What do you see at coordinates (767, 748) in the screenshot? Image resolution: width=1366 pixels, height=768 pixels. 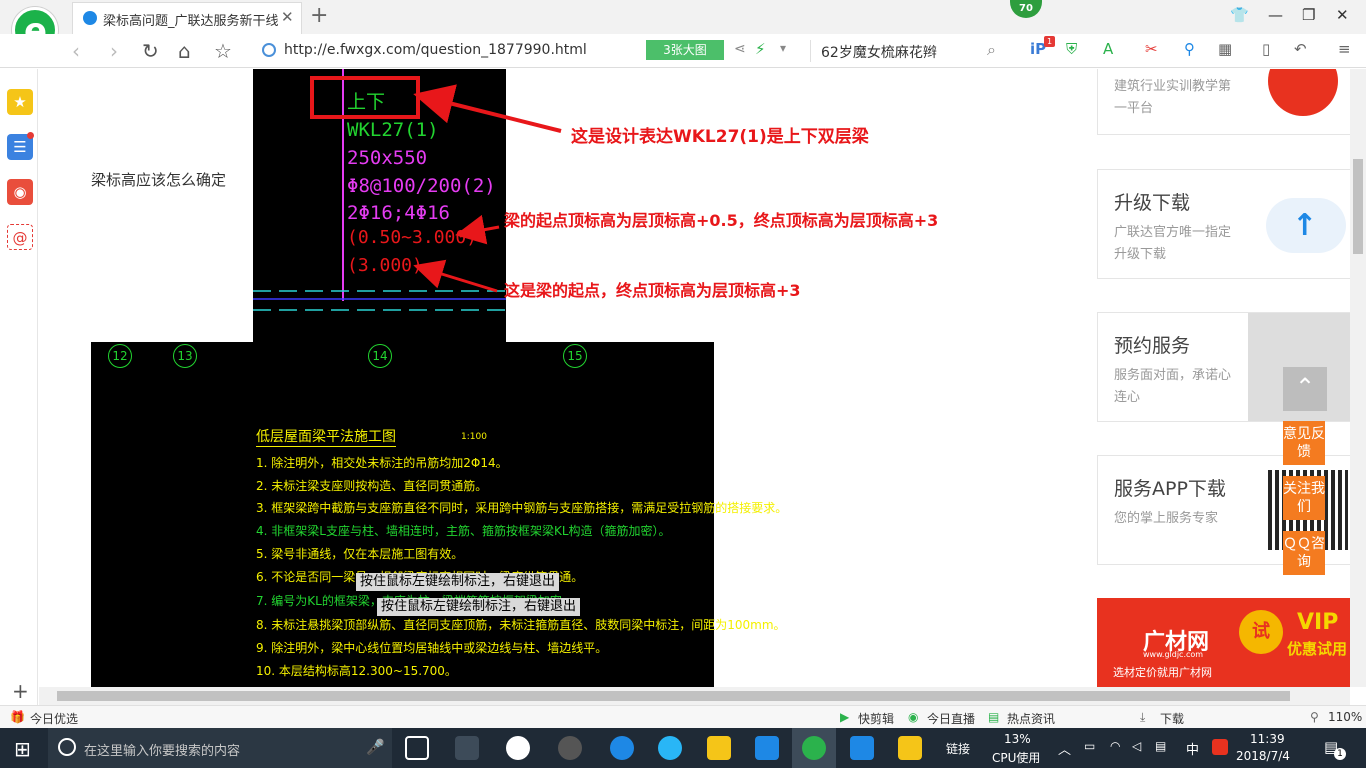 I see `glodon-g-icon` at bounding box center [767, 748].